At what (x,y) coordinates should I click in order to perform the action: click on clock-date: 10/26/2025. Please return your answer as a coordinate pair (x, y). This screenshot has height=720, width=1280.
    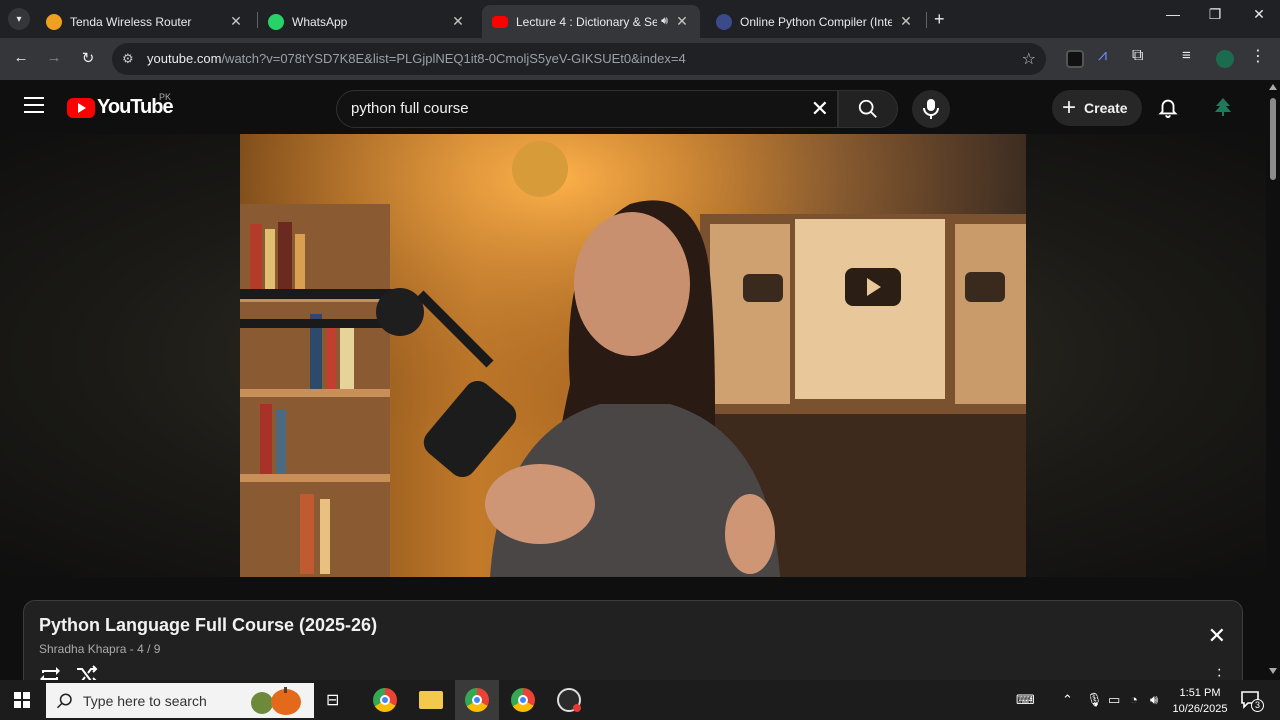
    Looking at the image, I should click on (1200, 709).